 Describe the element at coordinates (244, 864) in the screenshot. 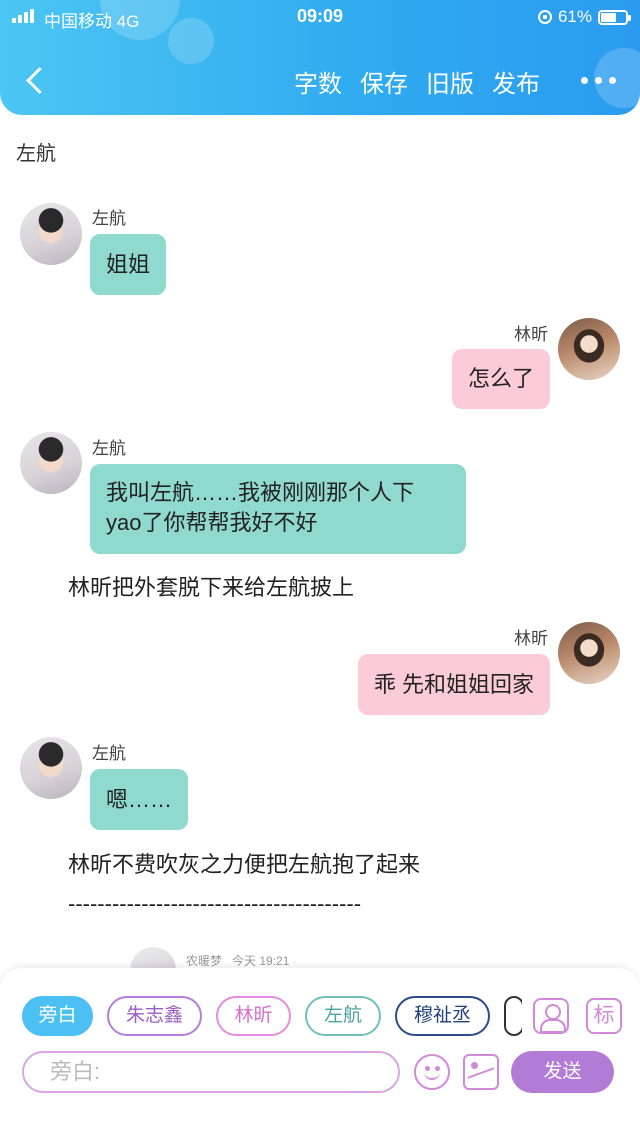

I see `narration-text: 林昕不费吹灰之力便把左航抱了起来` at that location.